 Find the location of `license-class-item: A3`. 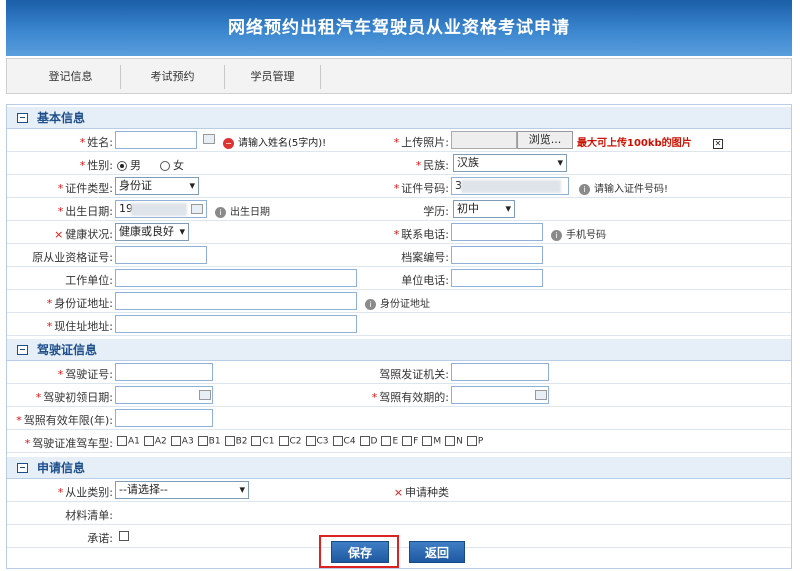

license-class-item: A3 is located at coordinates (182, 440).